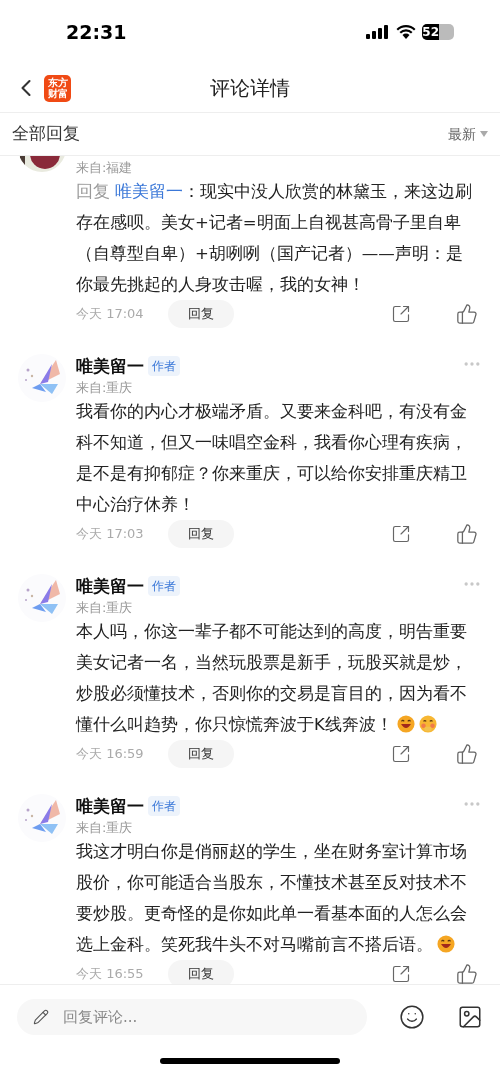  Describe the element at coordinates (110, 754) in the screenshot. I see `time-text: 今天 16:59` at that location.